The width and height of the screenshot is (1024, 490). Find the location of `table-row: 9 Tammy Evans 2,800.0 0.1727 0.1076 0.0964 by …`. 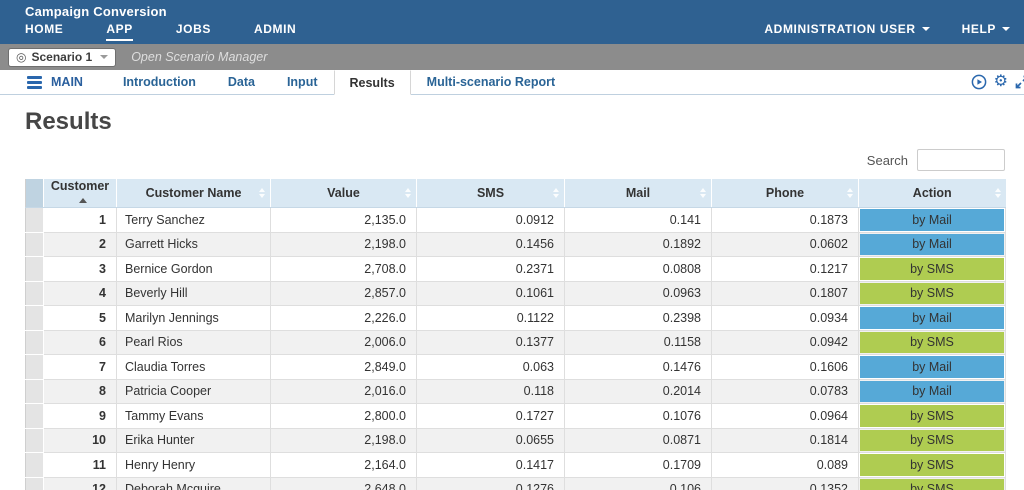

table-row: 9 Tammy Evans 2,800.0 0.1727 0.1076 0.0964 by … is located at coordinates (515, 416).